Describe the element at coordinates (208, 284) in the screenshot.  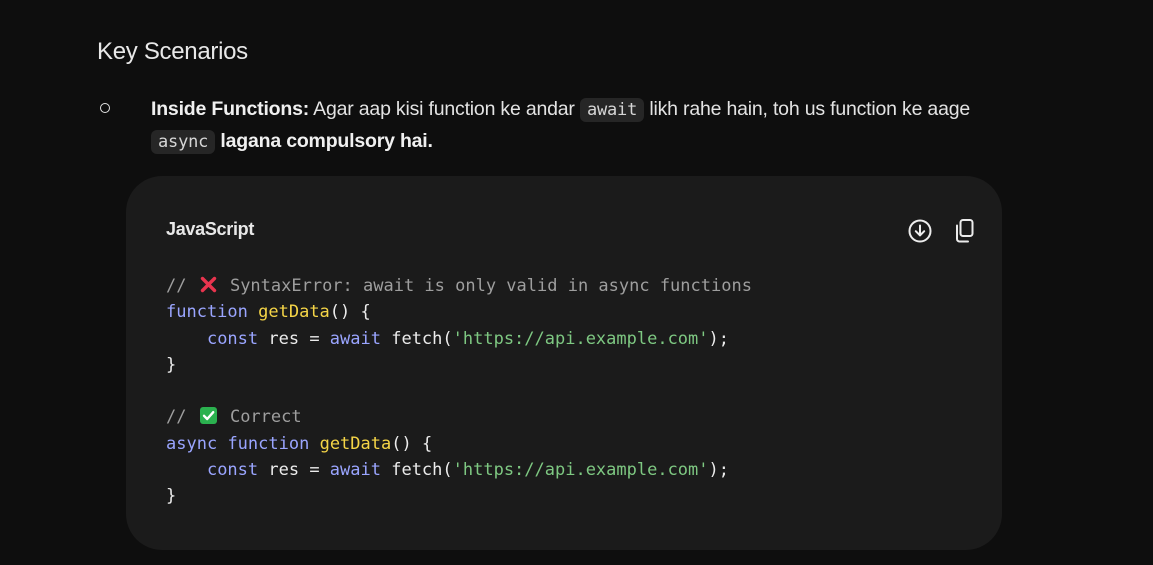
I see `cross-mark-icon` at that location.